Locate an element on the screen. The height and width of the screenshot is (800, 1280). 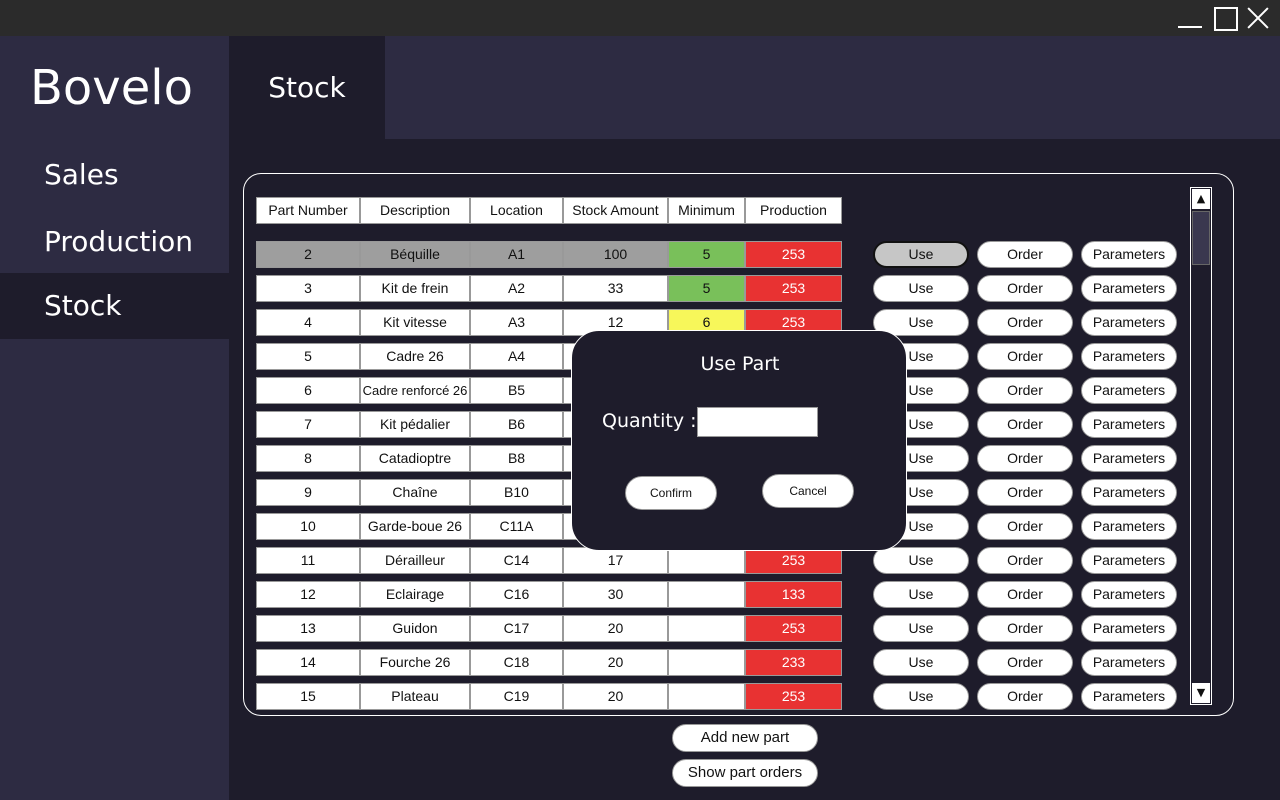
minimize-icon is located at coordinates (1190, 18).